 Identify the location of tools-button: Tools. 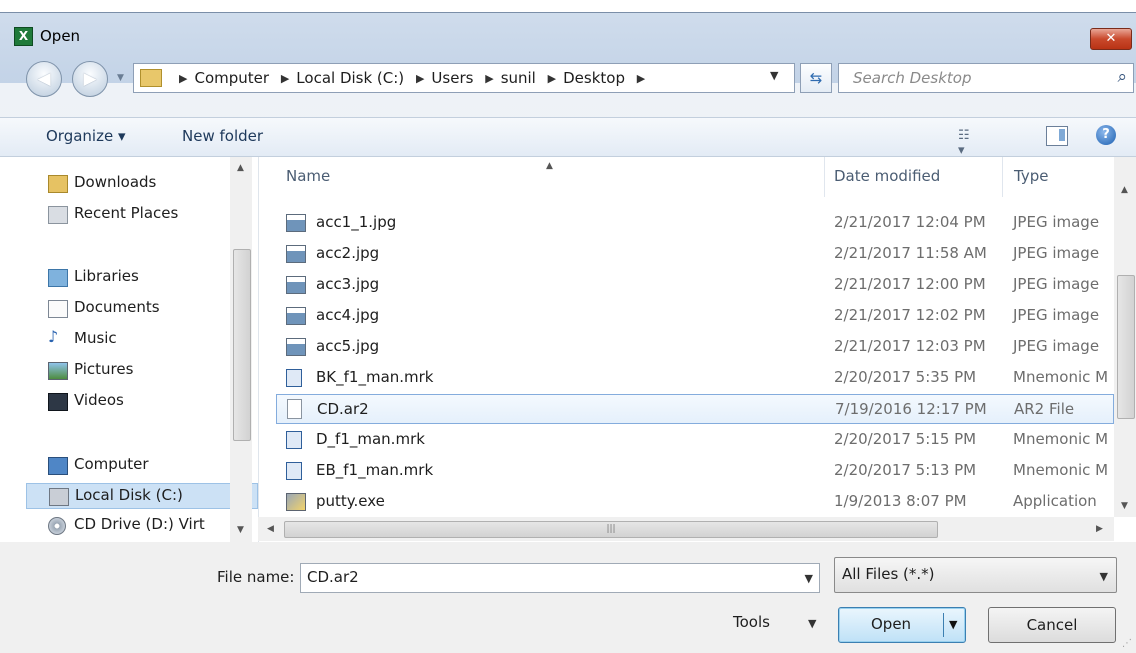
(751, 622).